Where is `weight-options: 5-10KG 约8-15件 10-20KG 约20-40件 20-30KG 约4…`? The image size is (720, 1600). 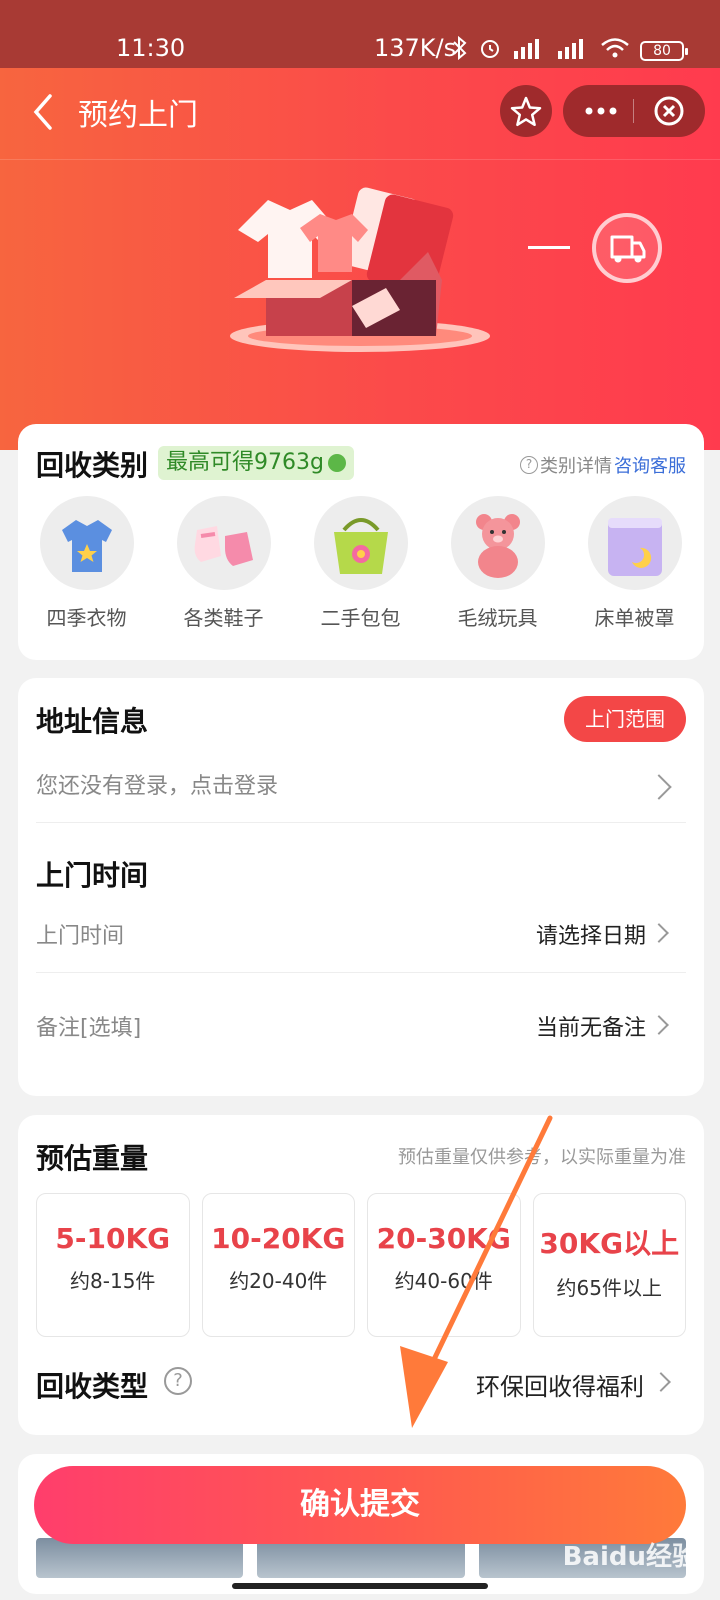 weight-options: 5-10KG 约8-15件 10-20KG 约20-40件 20-30KG 约4… is located at coordinates (361, 1265).